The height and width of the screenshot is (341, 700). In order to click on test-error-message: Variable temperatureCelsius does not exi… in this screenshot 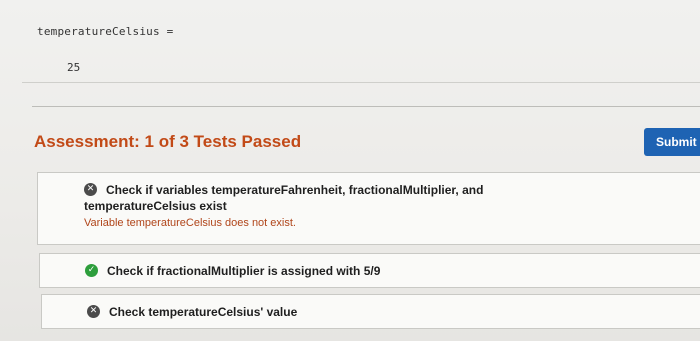, I will do `click(190, 223)`.